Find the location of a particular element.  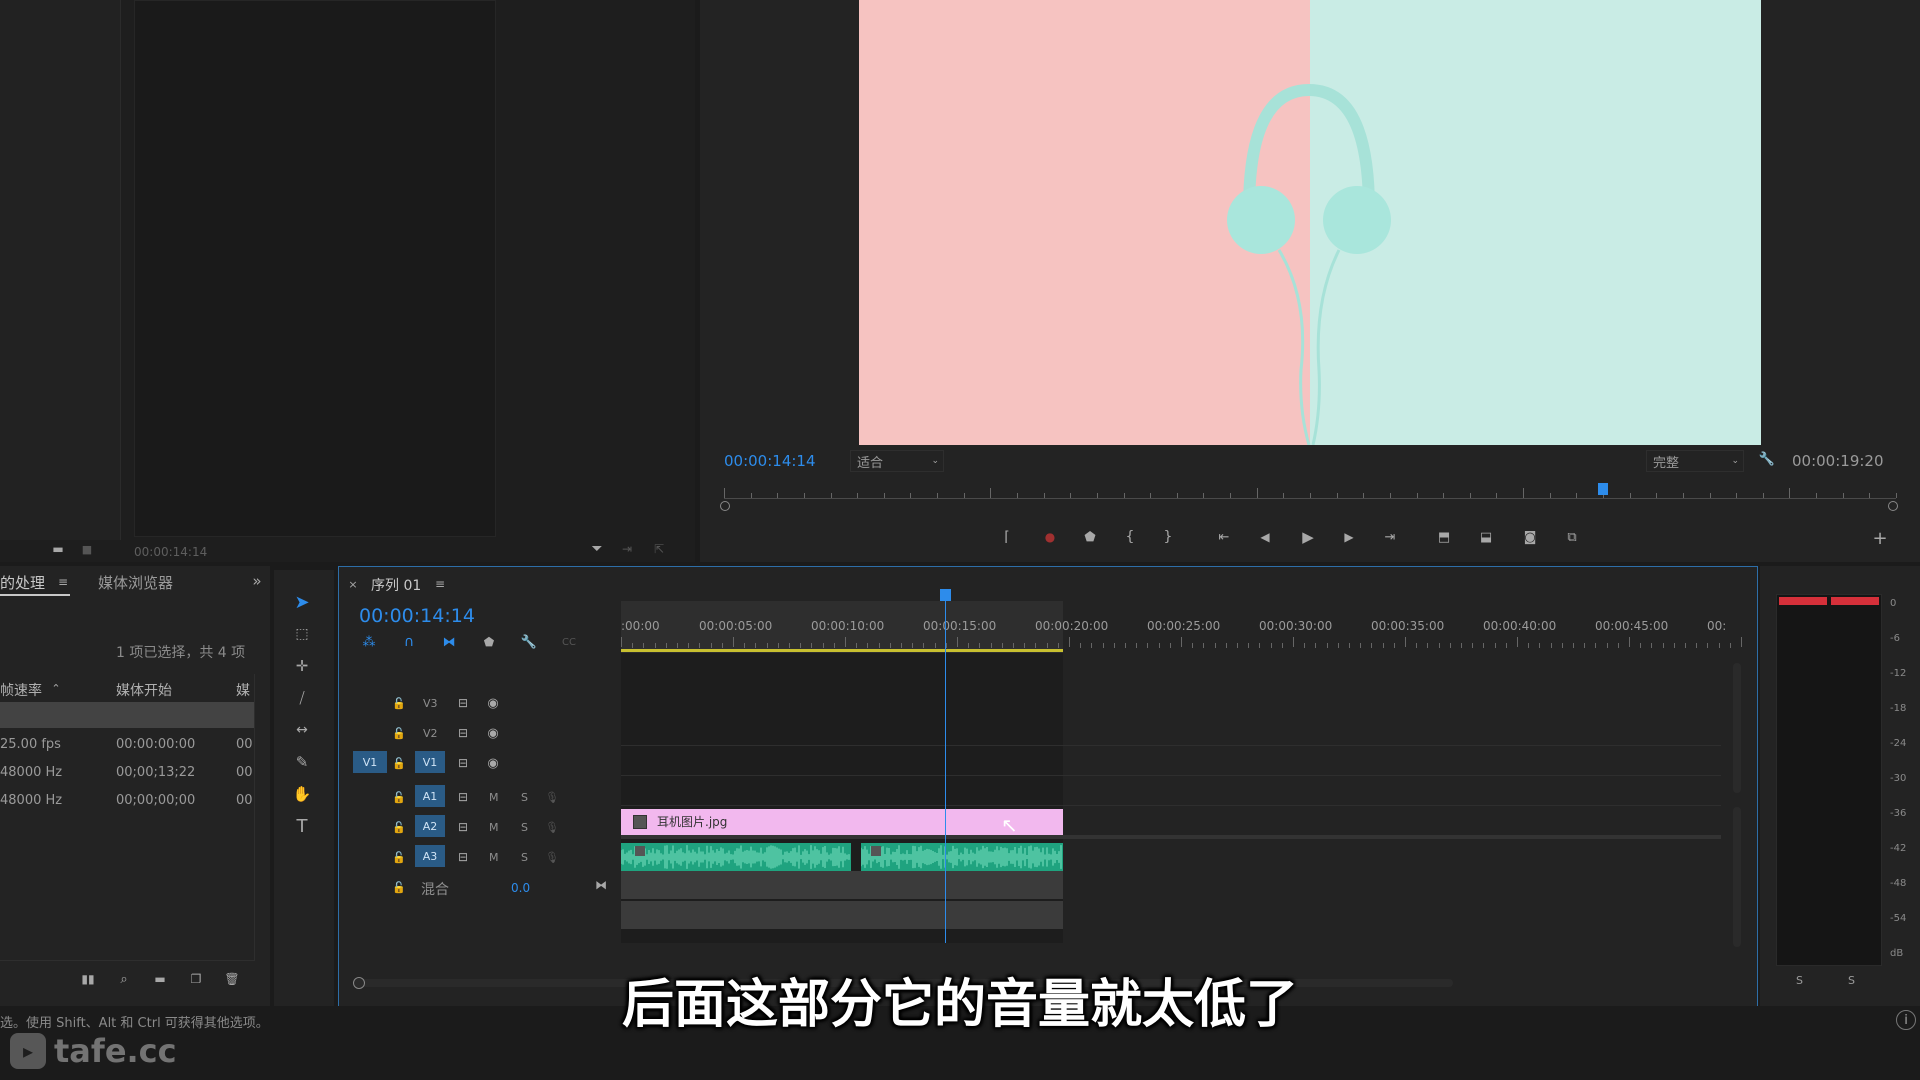

search-icon: ⌕ is located at coordinates (124, 979).